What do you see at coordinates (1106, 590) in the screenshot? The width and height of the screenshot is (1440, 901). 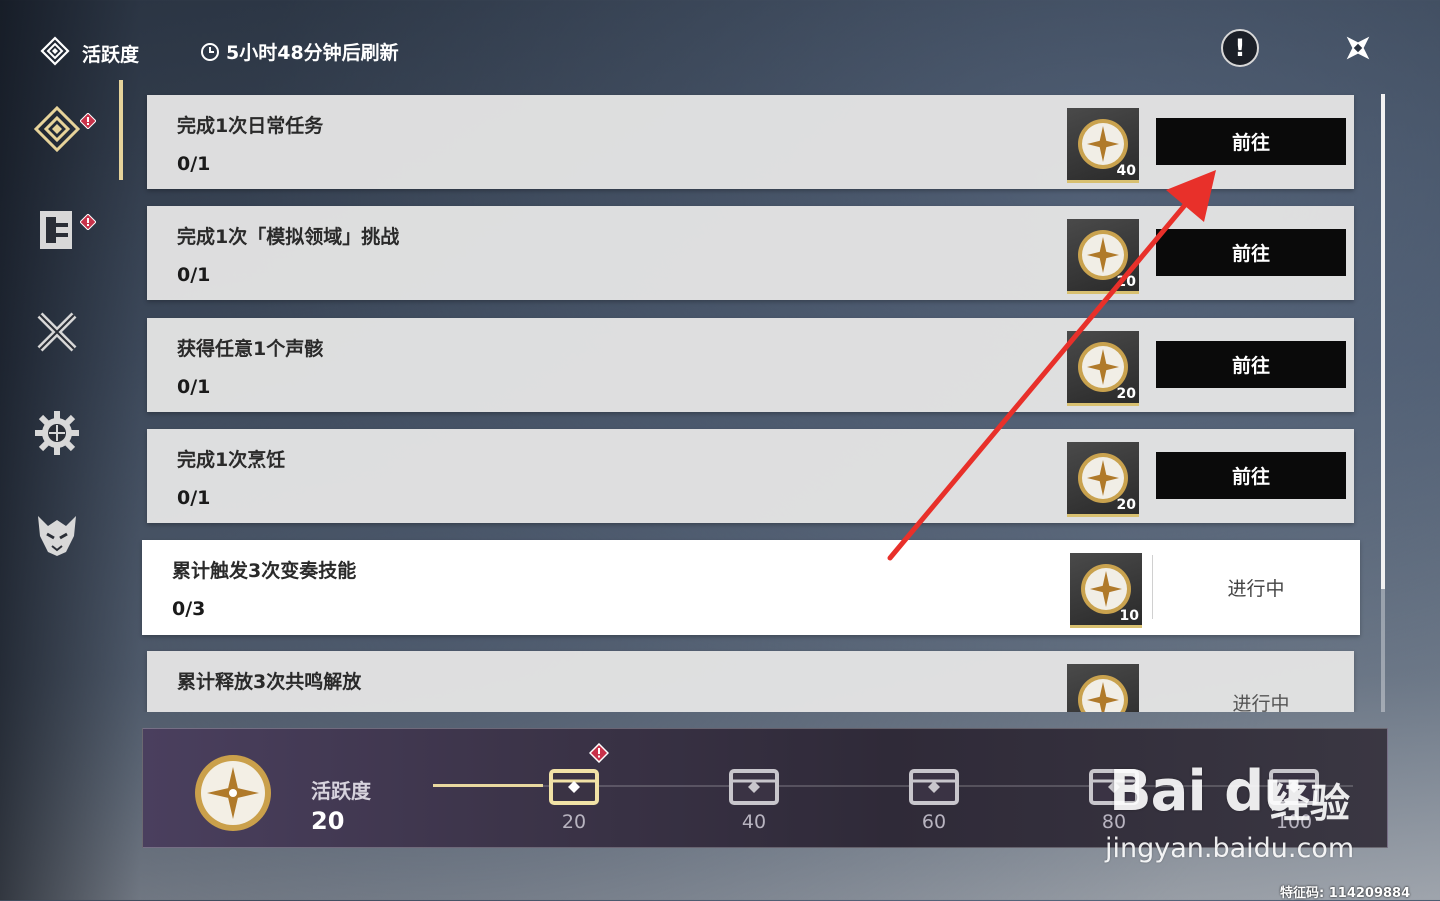 I see `reward-item: 10` at bounding box center [1106, 590].